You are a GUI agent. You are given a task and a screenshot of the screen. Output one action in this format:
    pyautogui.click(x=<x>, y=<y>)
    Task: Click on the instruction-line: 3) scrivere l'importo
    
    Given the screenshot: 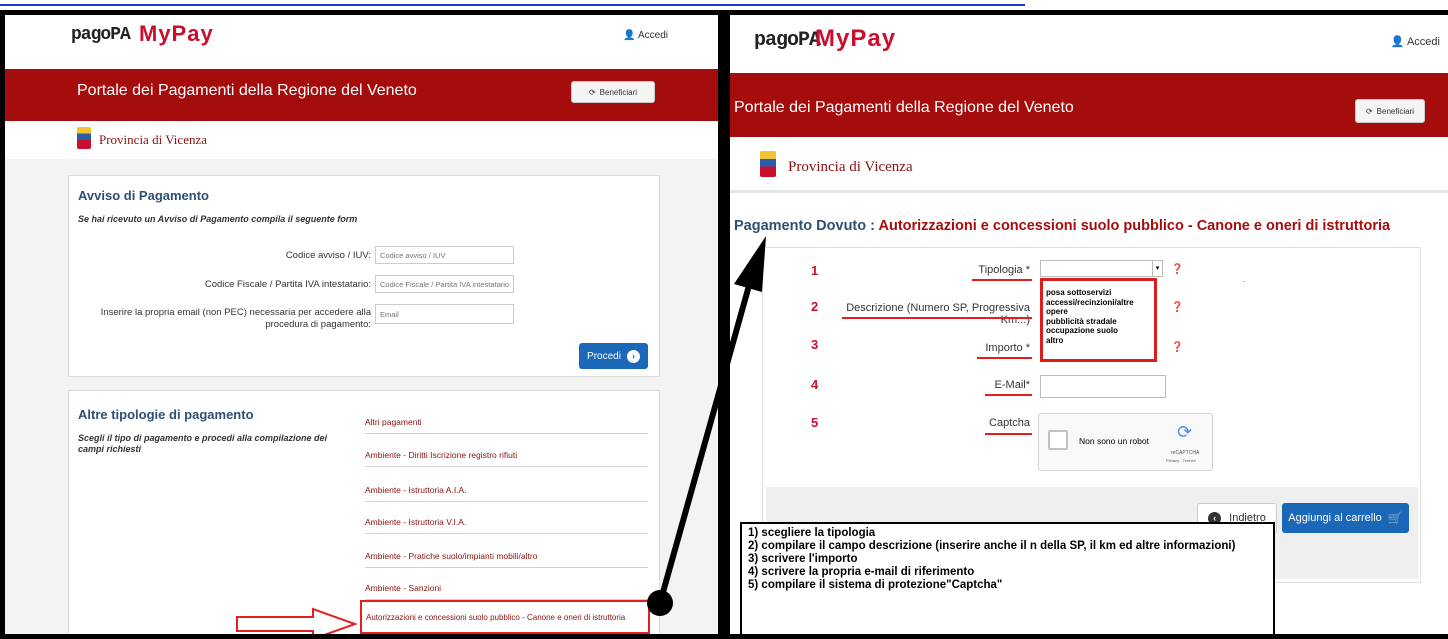 What is the action you would take?
    pyautogui.click(x=803, y=559)
    